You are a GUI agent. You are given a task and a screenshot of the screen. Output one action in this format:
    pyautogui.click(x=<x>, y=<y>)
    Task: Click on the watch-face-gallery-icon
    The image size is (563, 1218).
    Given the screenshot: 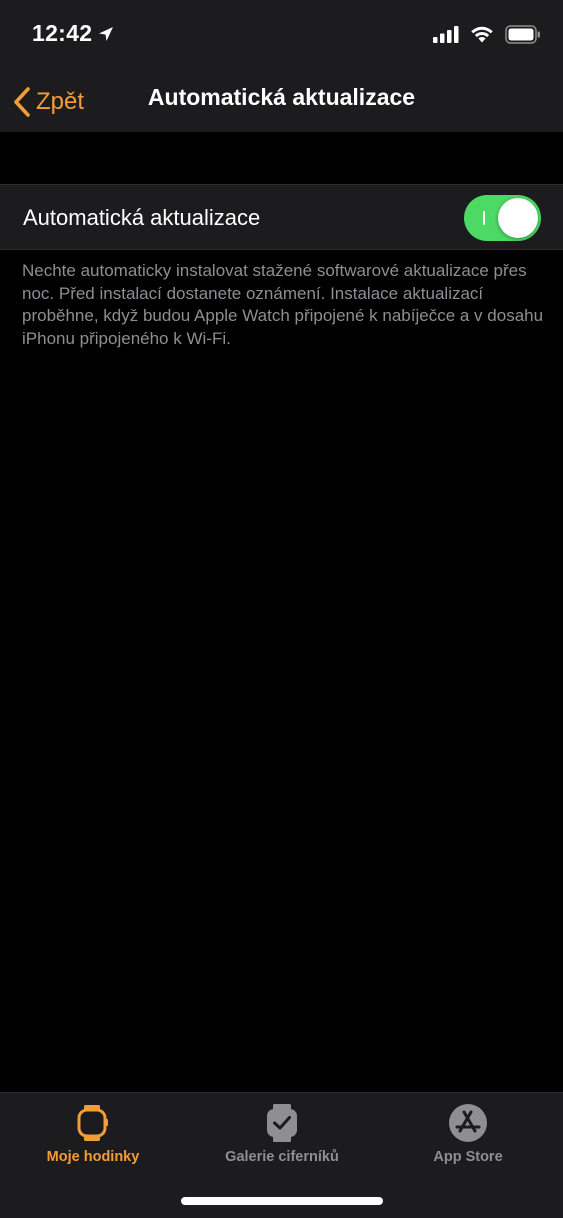 What is the action you would take?
    pyautogui.click(x=282, y=1123)
    